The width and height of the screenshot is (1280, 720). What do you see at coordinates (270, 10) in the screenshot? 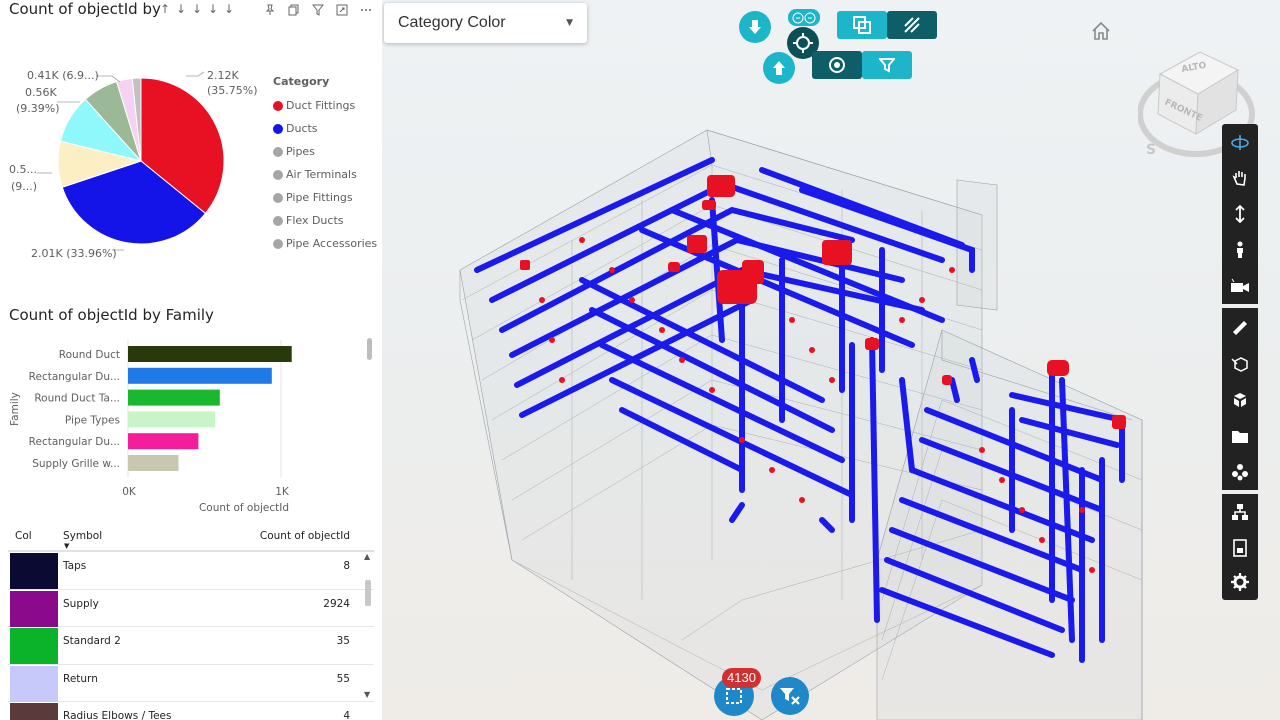
I see `pin-icon` at bounding box center [270, 10].